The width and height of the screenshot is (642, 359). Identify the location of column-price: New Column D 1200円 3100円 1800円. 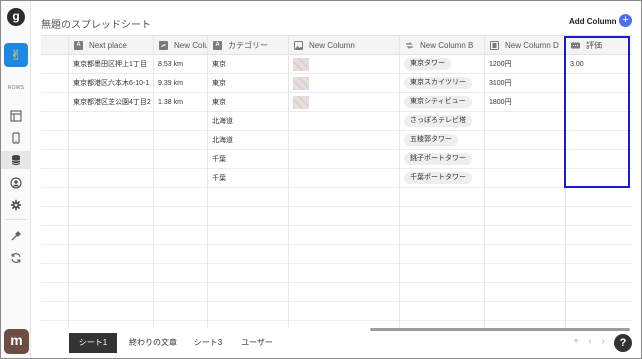
(525, 182).